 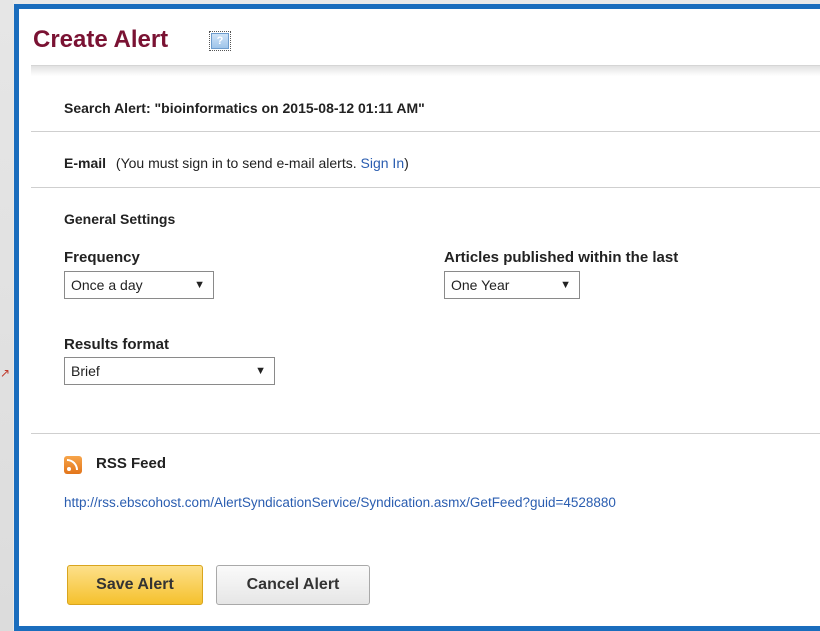 What do you see at coordinates (107, 285) in the screenshot?
I see `frequency-value: Once a day` at bounding box center [107, 285].